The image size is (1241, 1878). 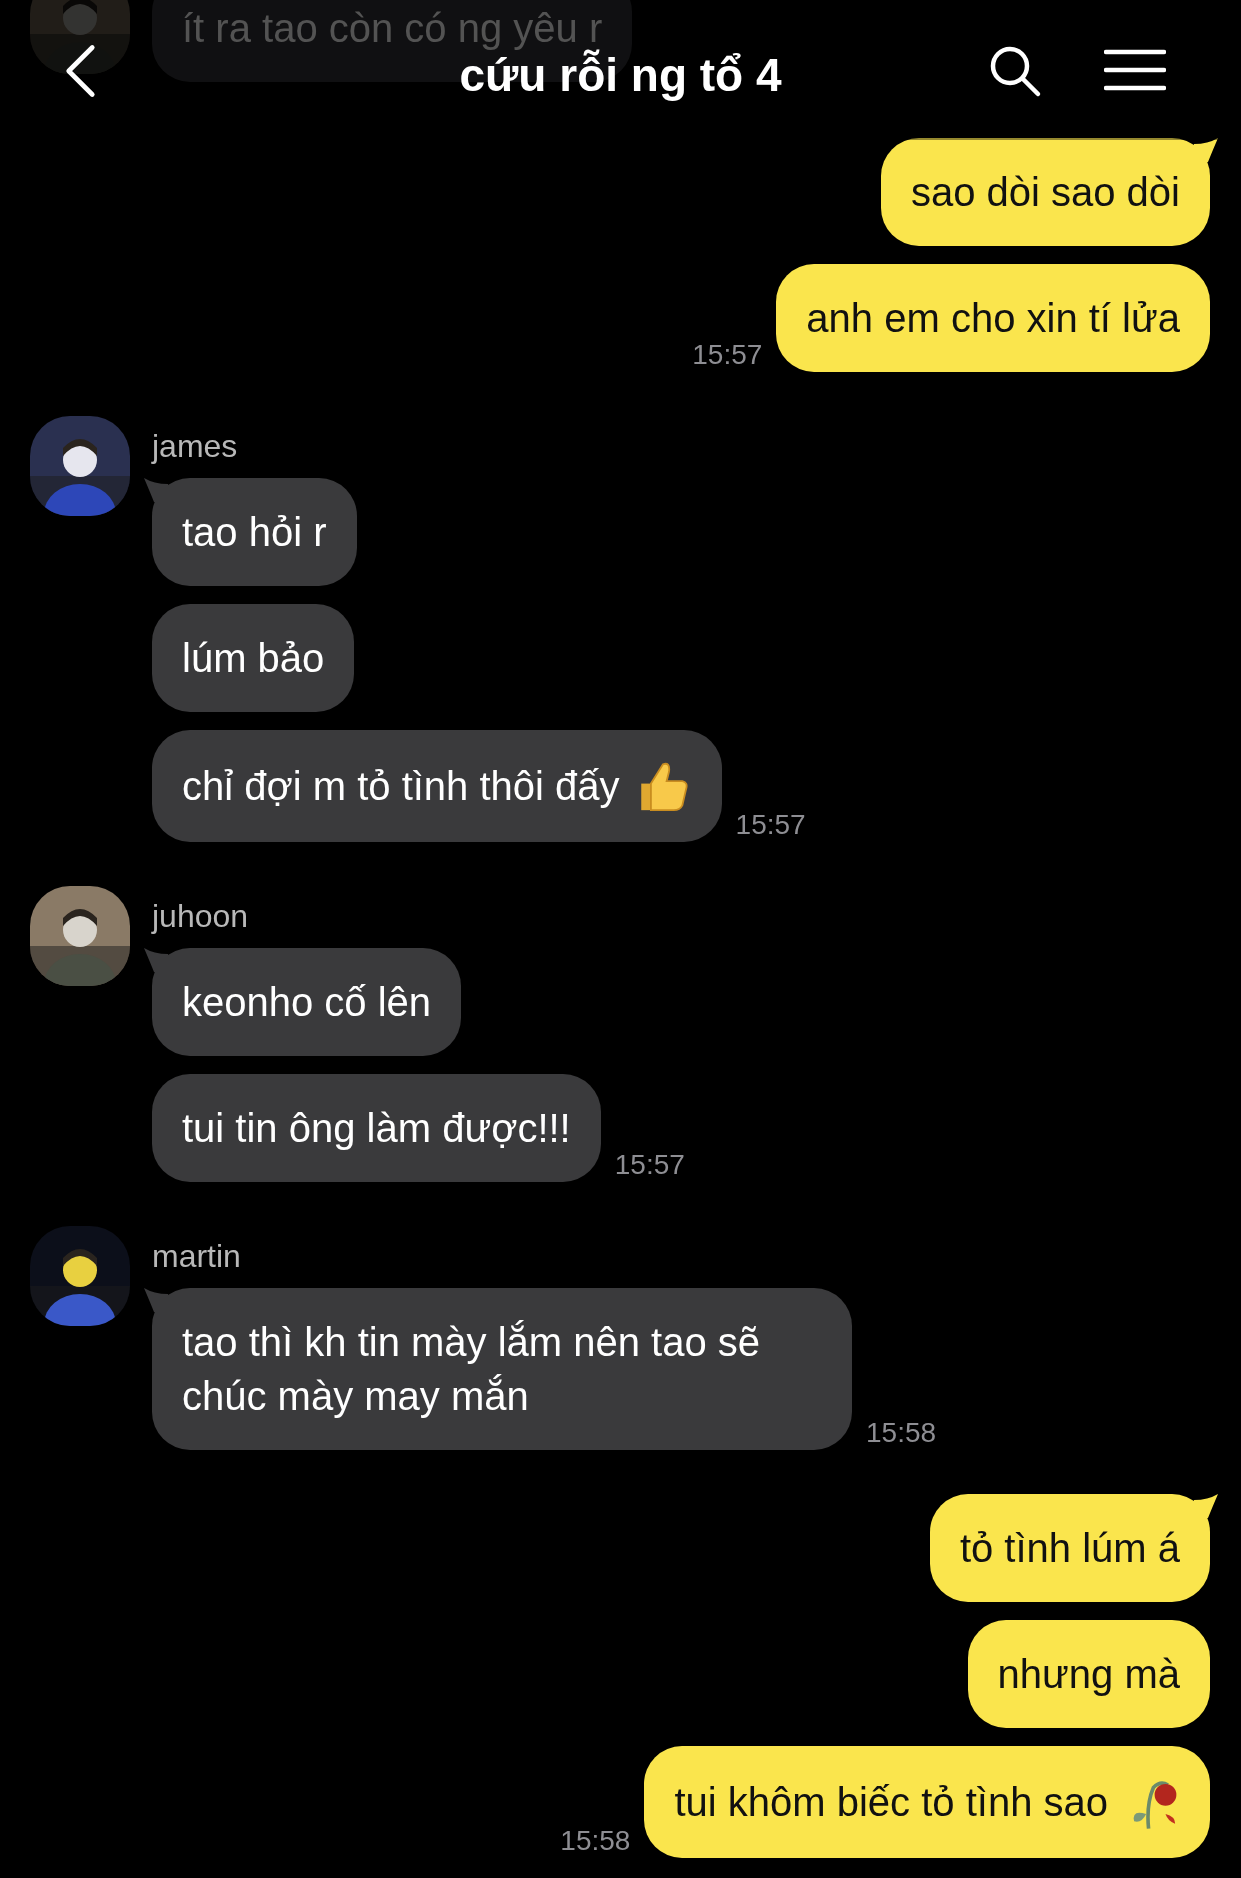 I want to click on back-icon, so click(x=80, y=71).